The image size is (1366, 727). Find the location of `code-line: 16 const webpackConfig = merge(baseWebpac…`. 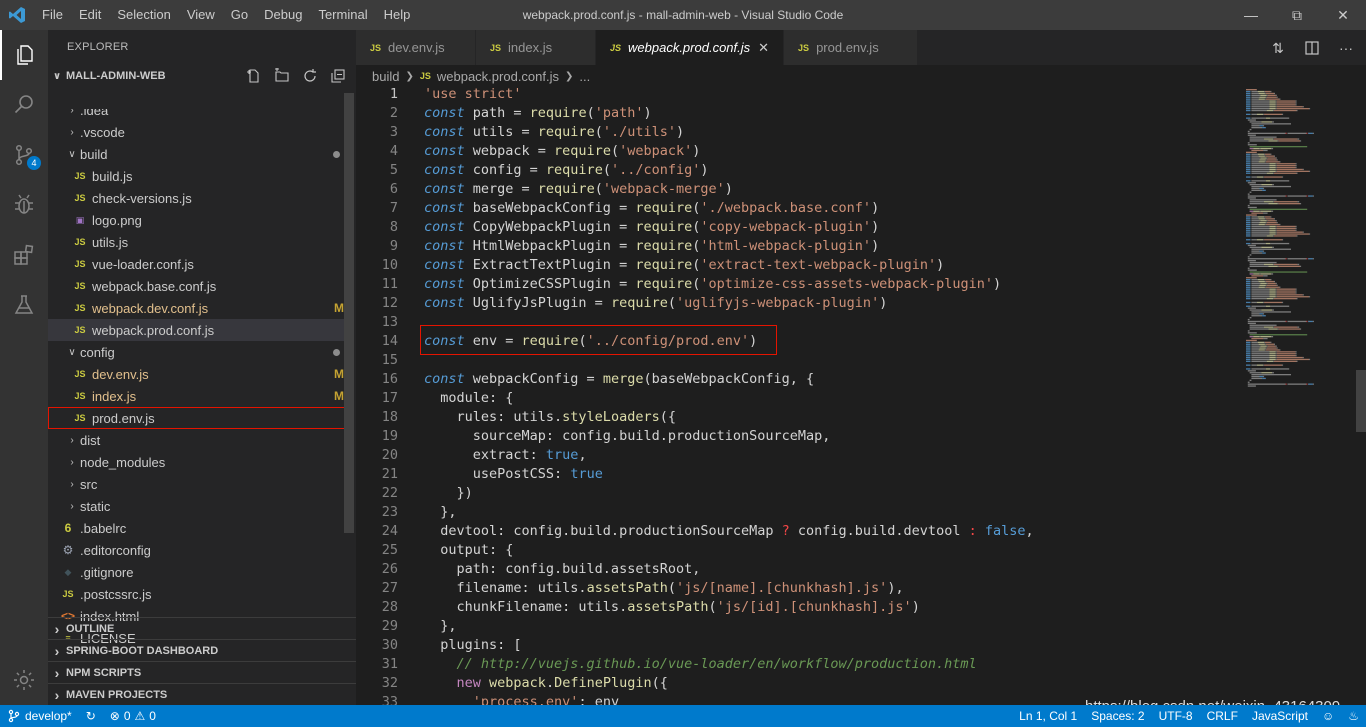

code-line: 16 const webpackConfig = merge(baseWebpac… is located at coordinates (796, 379).